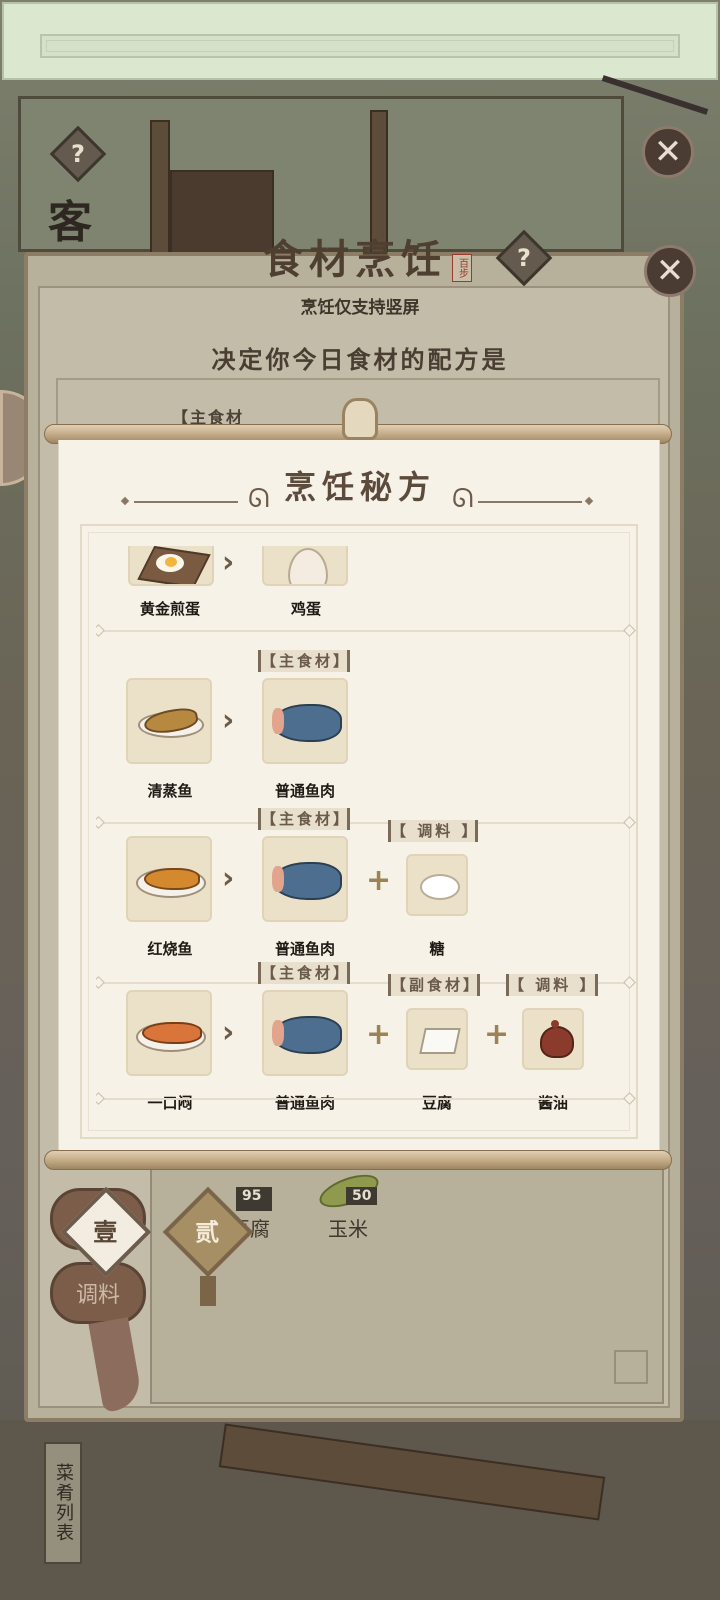  What do you see at coordinates (160, 187) in the screenshot?
I see `wooden-pillar` at bounding box center [160, 187].